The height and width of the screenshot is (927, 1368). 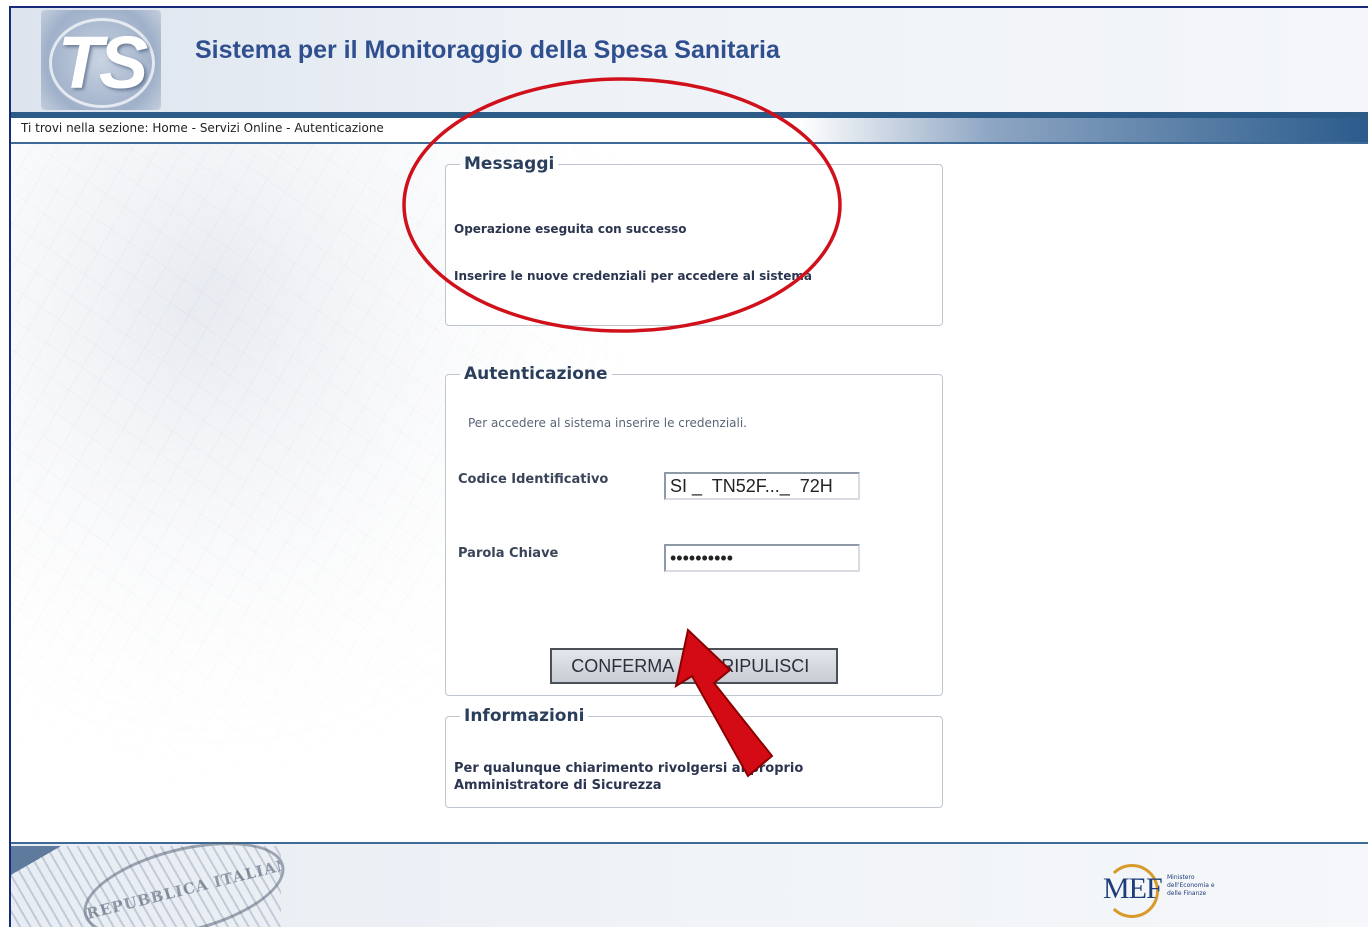 I want to click on breadcrumb-servizi-online: Servizi Online, so click(x=241, y=128).